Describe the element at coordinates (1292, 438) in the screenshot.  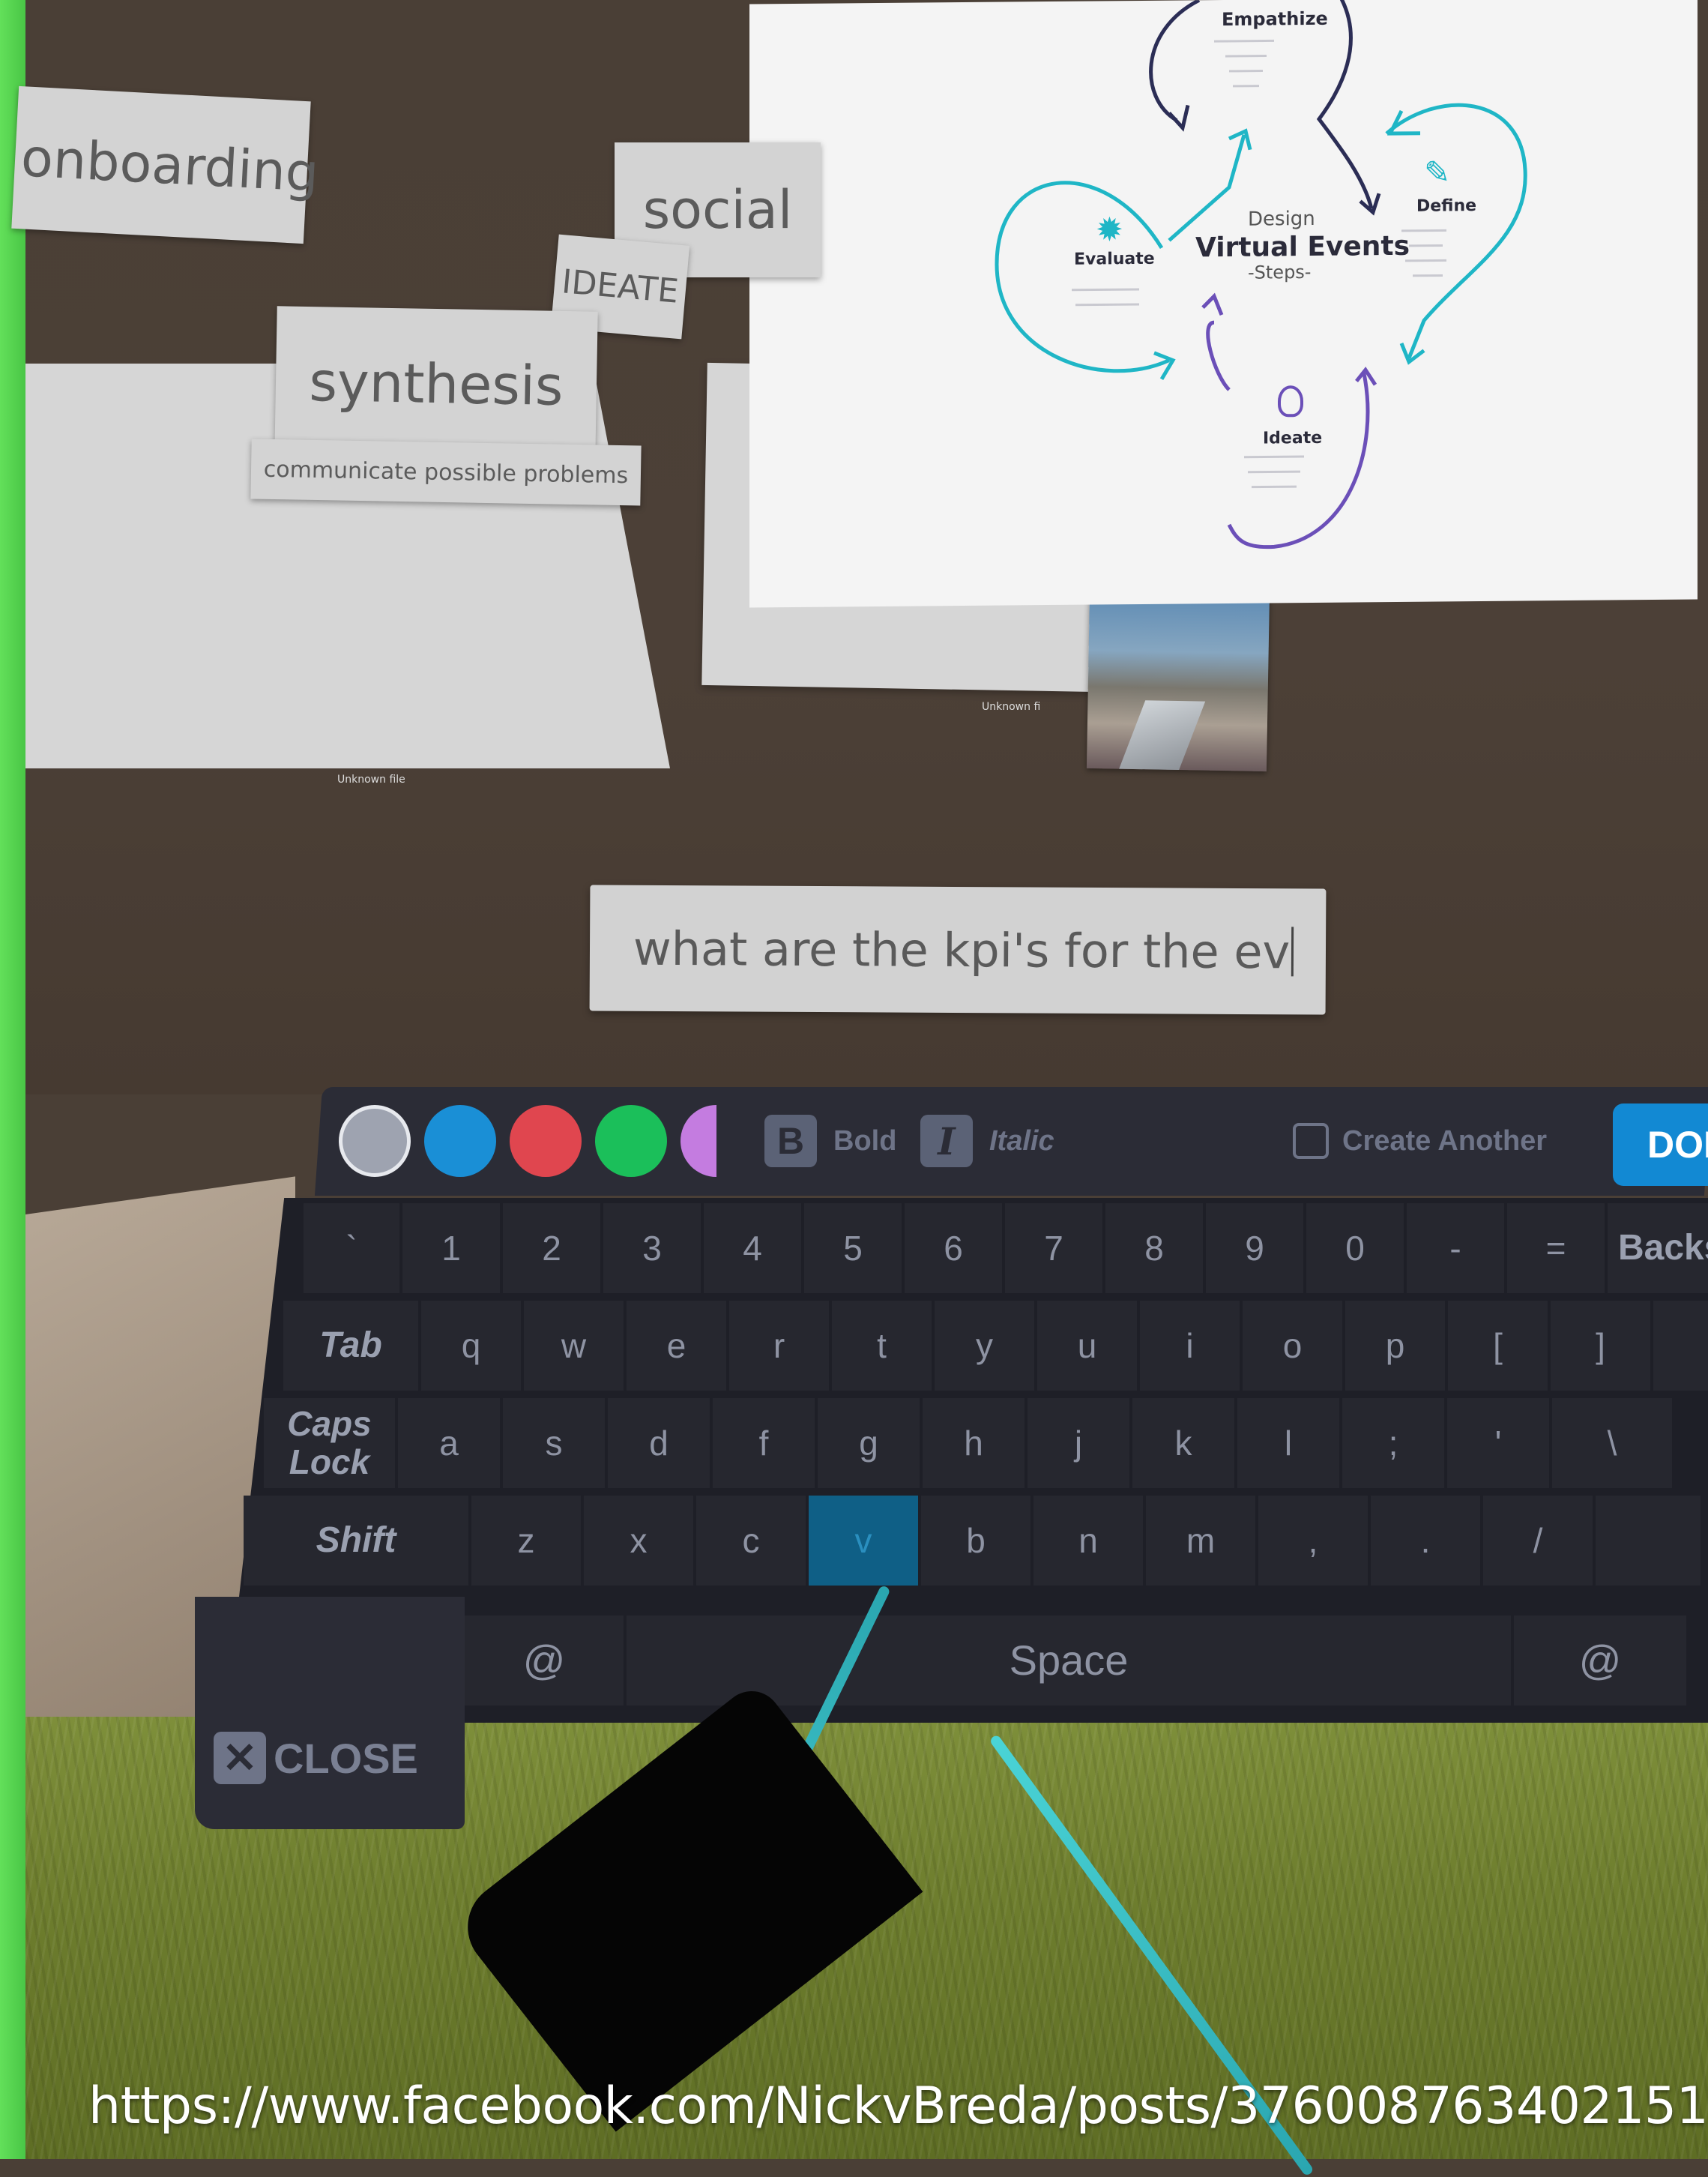
I see `diagram-ideate-label: Ideate` at that location.